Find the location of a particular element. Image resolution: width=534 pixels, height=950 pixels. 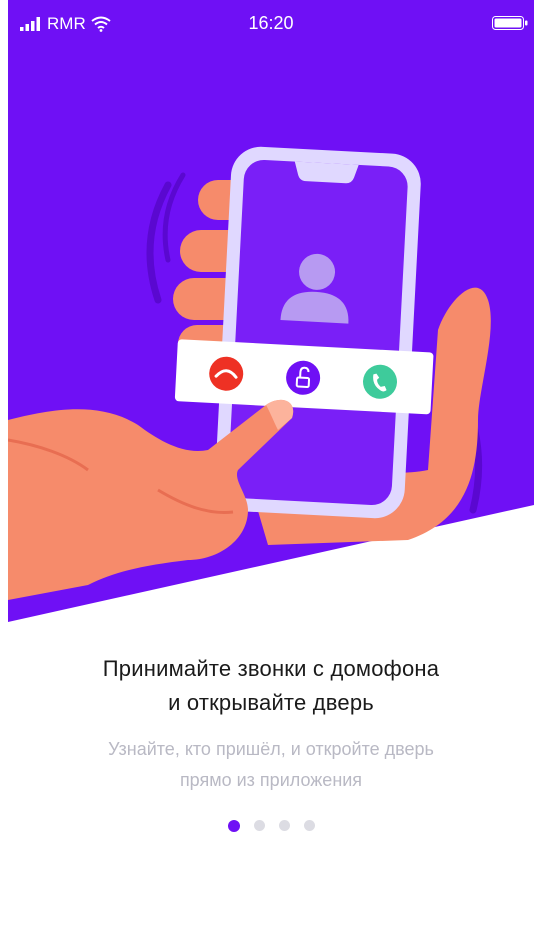

title-line-1: Принимайте звонки с домофона is located at coordinates (271, 668).